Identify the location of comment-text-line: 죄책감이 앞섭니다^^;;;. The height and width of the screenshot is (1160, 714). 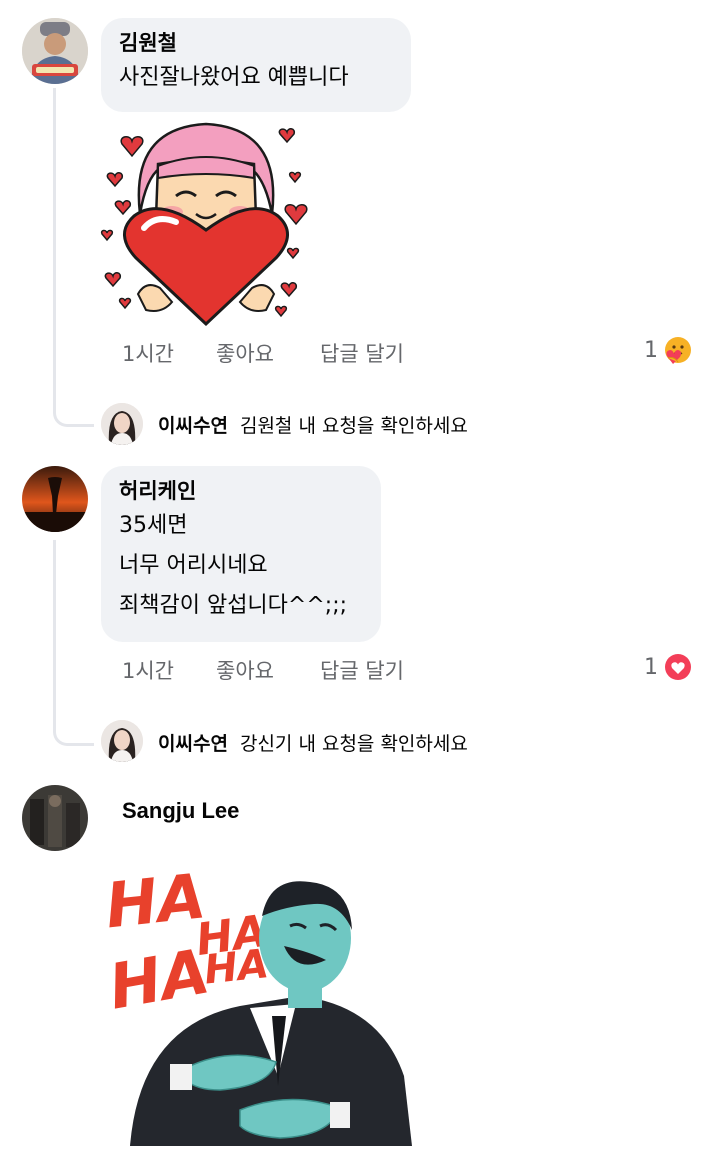
(233, 605).